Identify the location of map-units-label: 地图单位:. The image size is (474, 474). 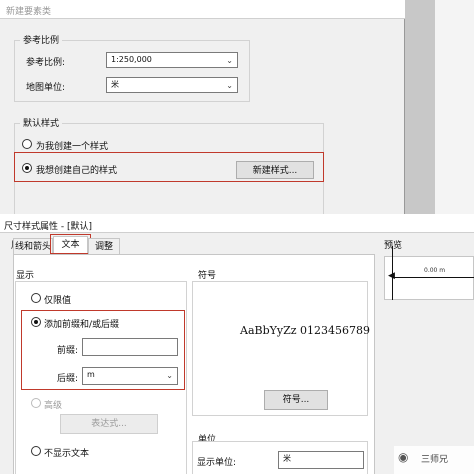
(46, 88).